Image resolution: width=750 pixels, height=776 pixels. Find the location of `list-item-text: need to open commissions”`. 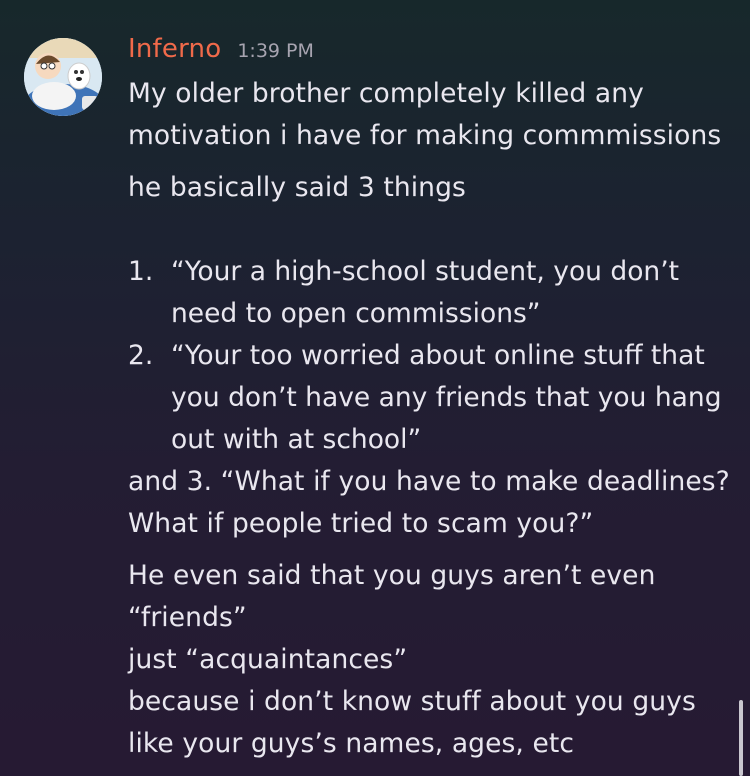

list-item-text: need to open commissions” is located at coordinates (356, 313).